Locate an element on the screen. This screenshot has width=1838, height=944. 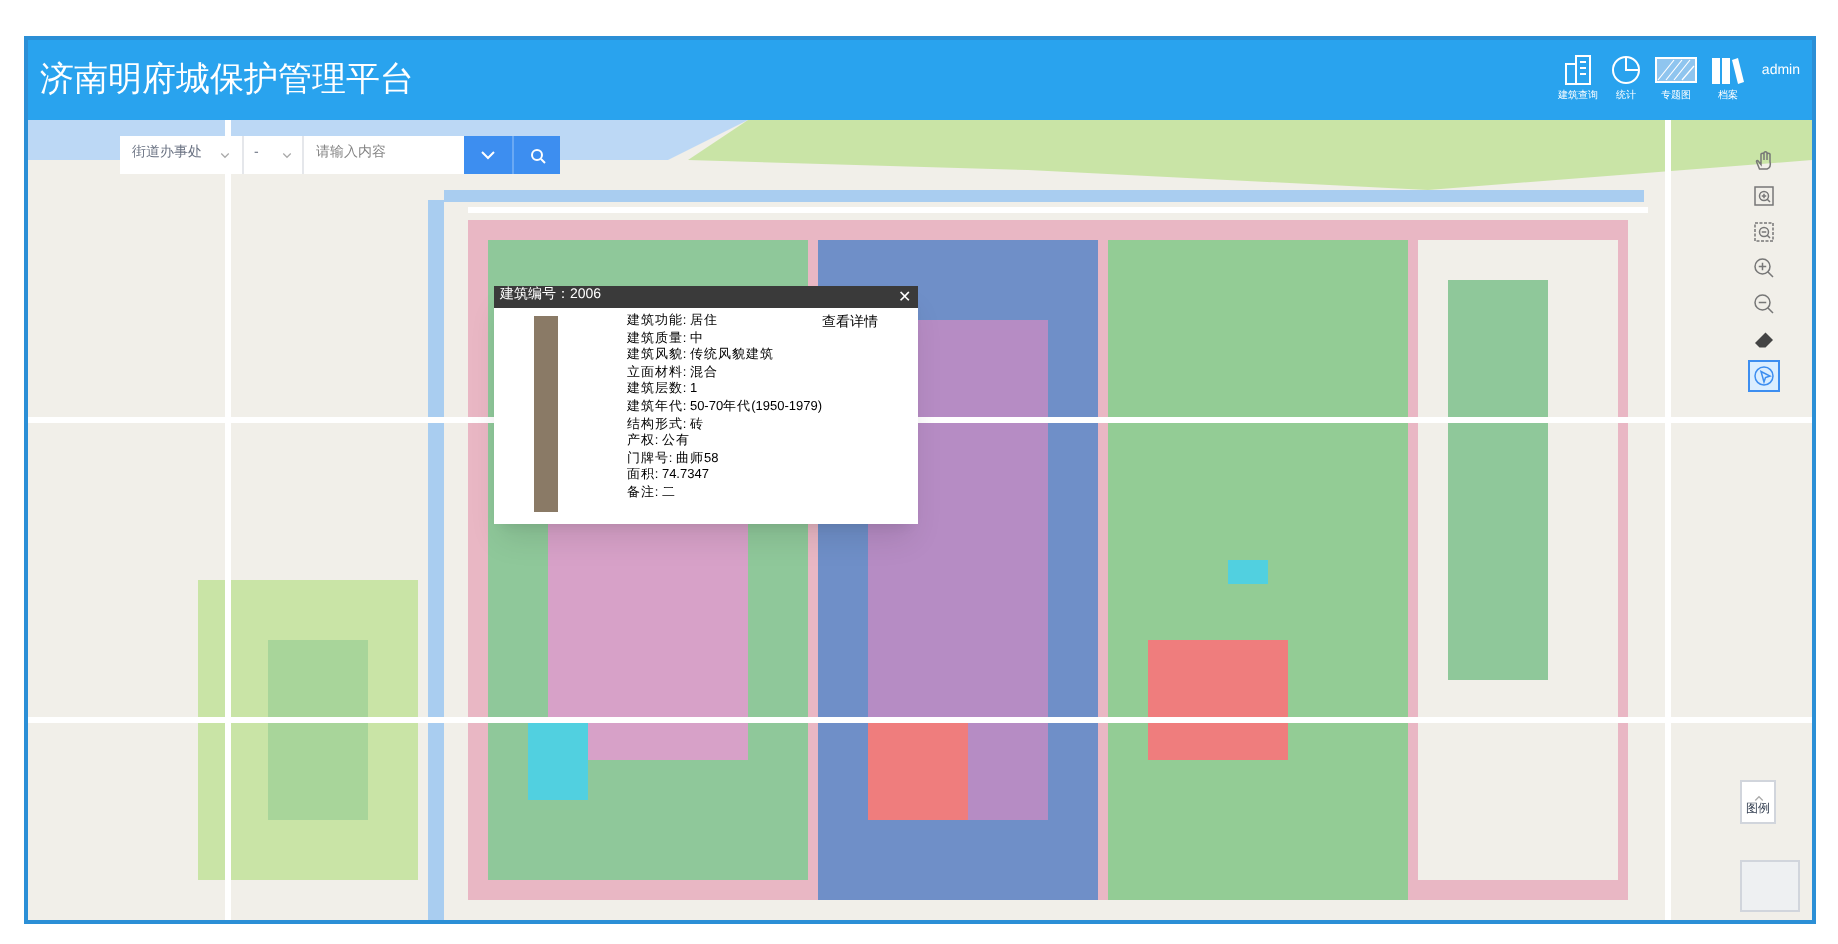
map-layer-icon is located at coordinates (1675, 70).